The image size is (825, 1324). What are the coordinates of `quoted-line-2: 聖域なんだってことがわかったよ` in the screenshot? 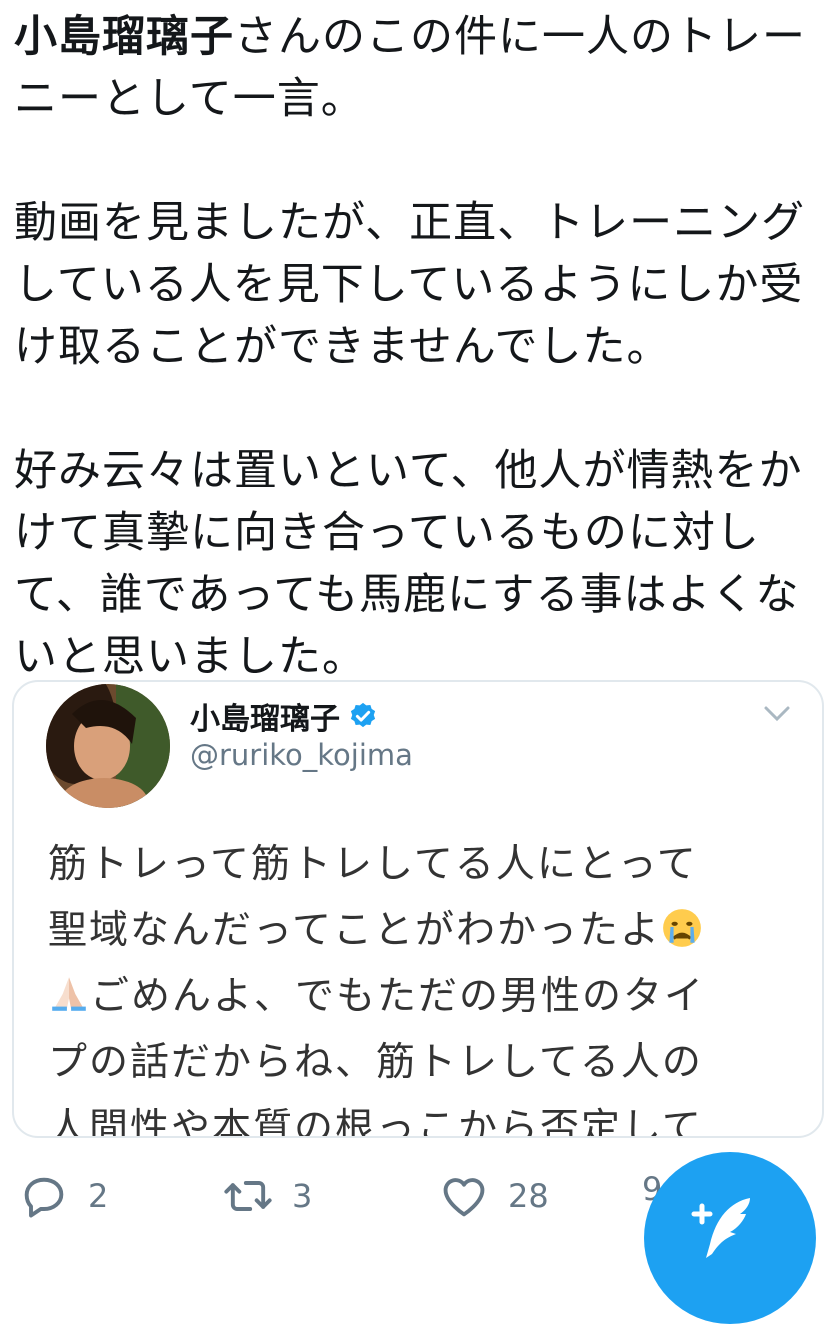 It's located at (433, 931).